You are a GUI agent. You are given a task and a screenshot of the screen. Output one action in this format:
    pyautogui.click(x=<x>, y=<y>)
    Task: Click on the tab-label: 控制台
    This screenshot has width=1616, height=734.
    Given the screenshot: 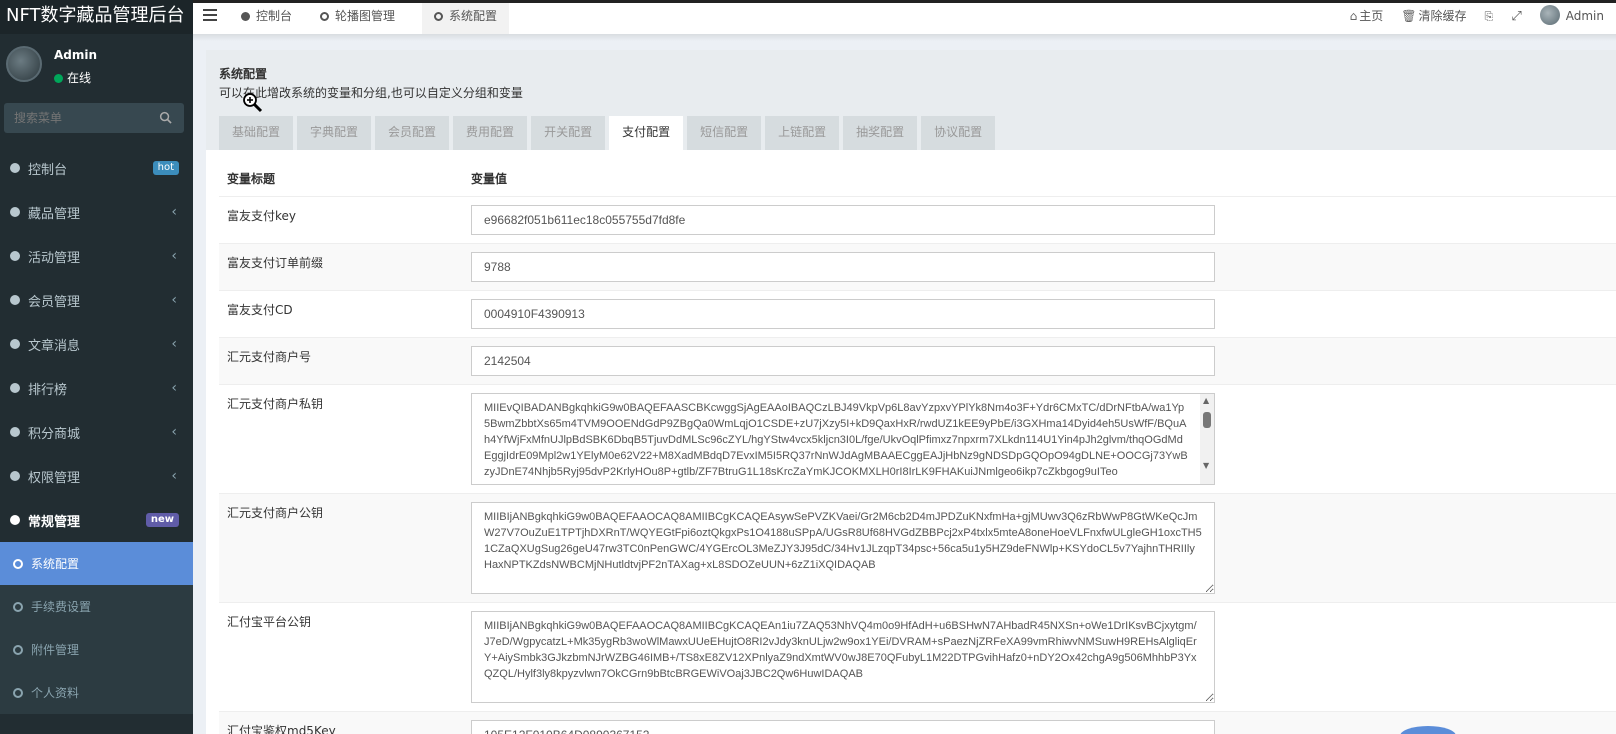 What is the action you would take?
    pyautogui.click(x=274, y=16)
    